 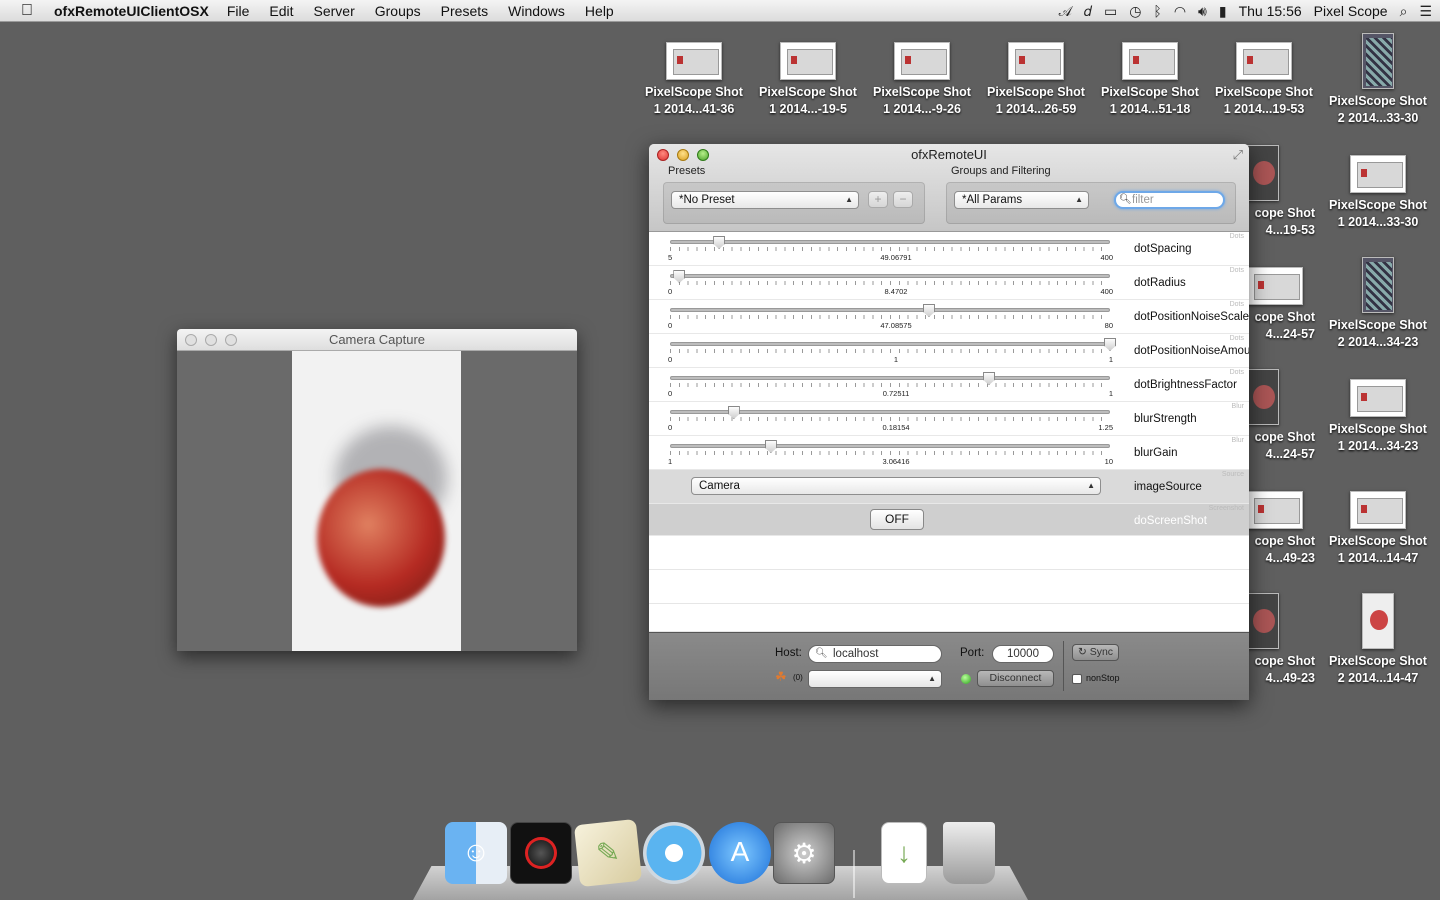 I want to click on param-row: OFF doScreenShot Screenshot, so click(x=949, y=520).